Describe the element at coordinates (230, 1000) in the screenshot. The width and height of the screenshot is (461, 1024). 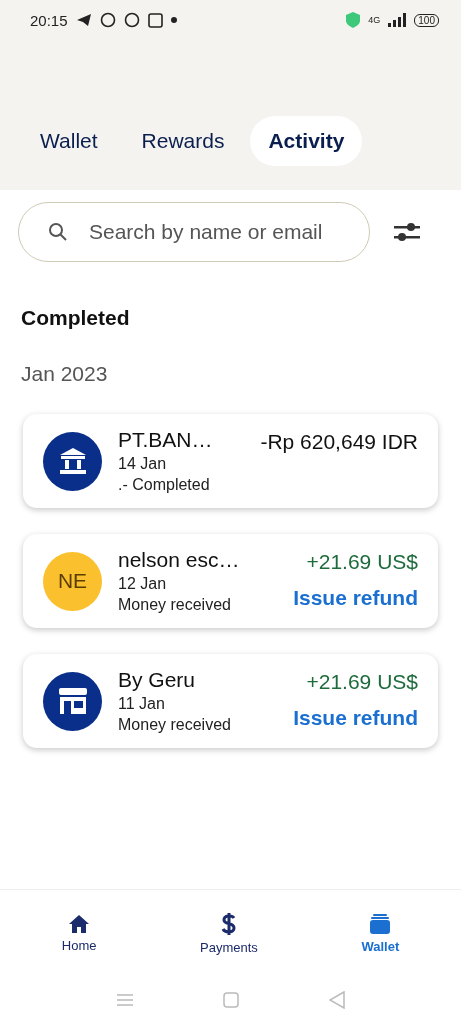
I see `home-button-icon` at that location.